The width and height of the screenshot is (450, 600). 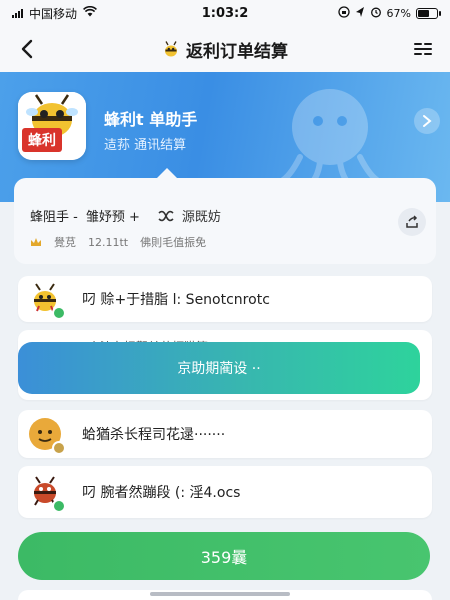 What do you see at coordinates (220, 594) in the screenshot?
I see `home-indicator` at bounding box center [220, 594].